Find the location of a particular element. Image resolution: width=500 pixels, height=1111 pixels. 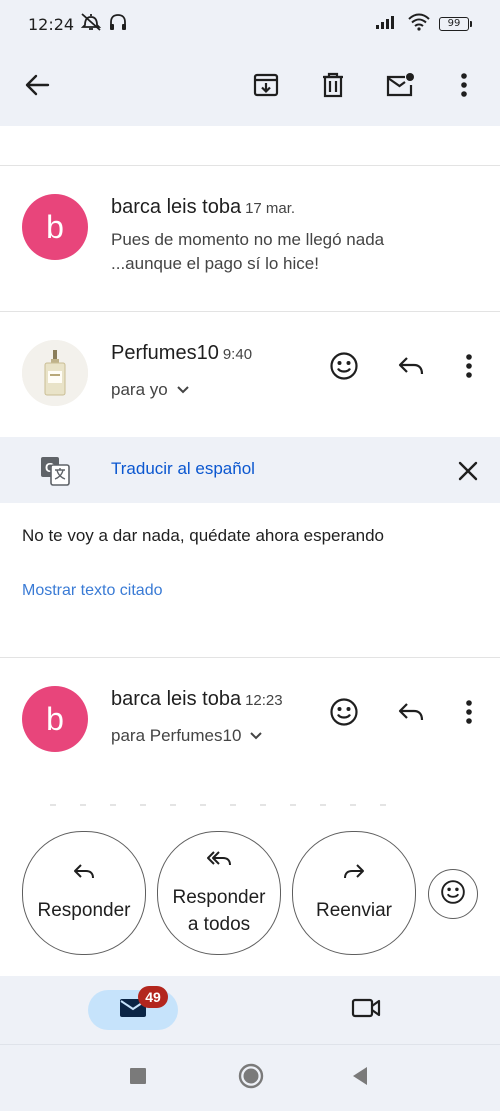

system-back-button is located at coordinates (360, 1078).